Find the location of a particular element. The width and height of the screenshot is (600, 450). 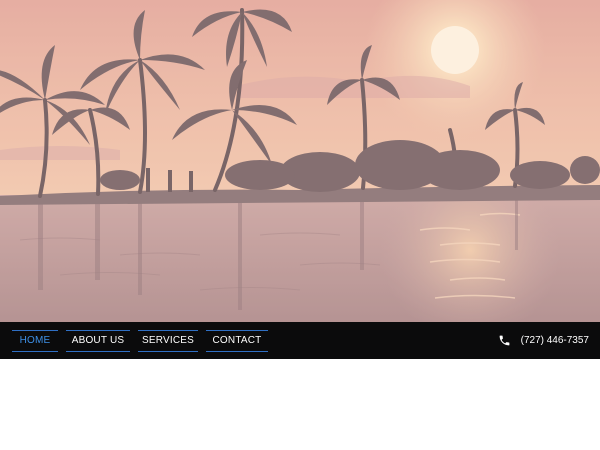

nav-item-contact: CONTACT is located at coordinates (237, 340).